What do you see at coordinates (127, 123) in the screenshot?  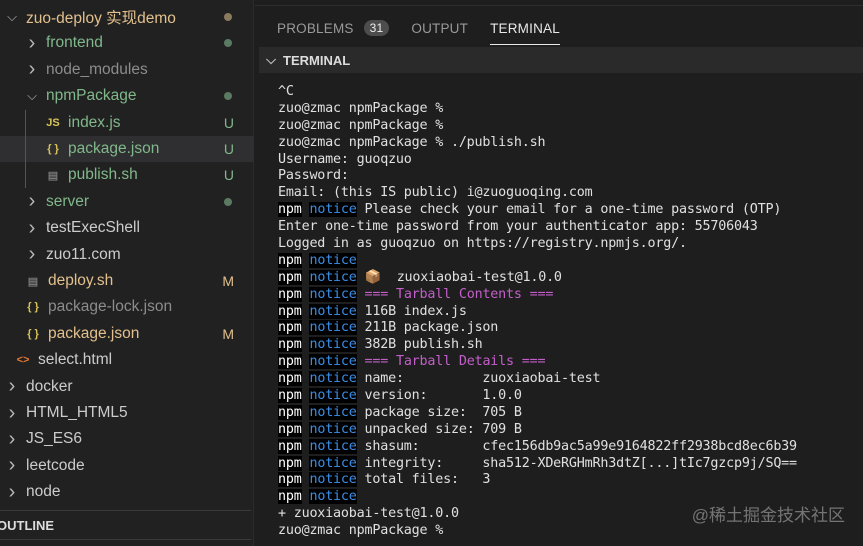 I see `tree-item: JS index.js U` at bounding box center [127, 123].